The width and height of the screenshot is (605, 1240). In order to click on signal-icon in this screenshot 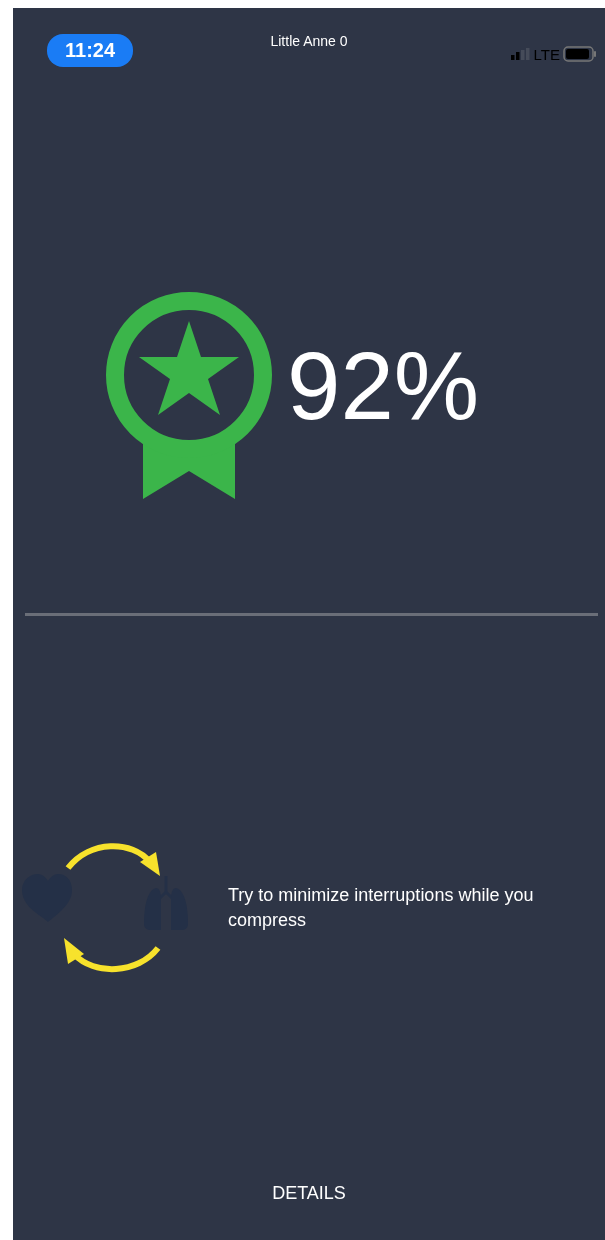, I will do `click(520, 54)`.